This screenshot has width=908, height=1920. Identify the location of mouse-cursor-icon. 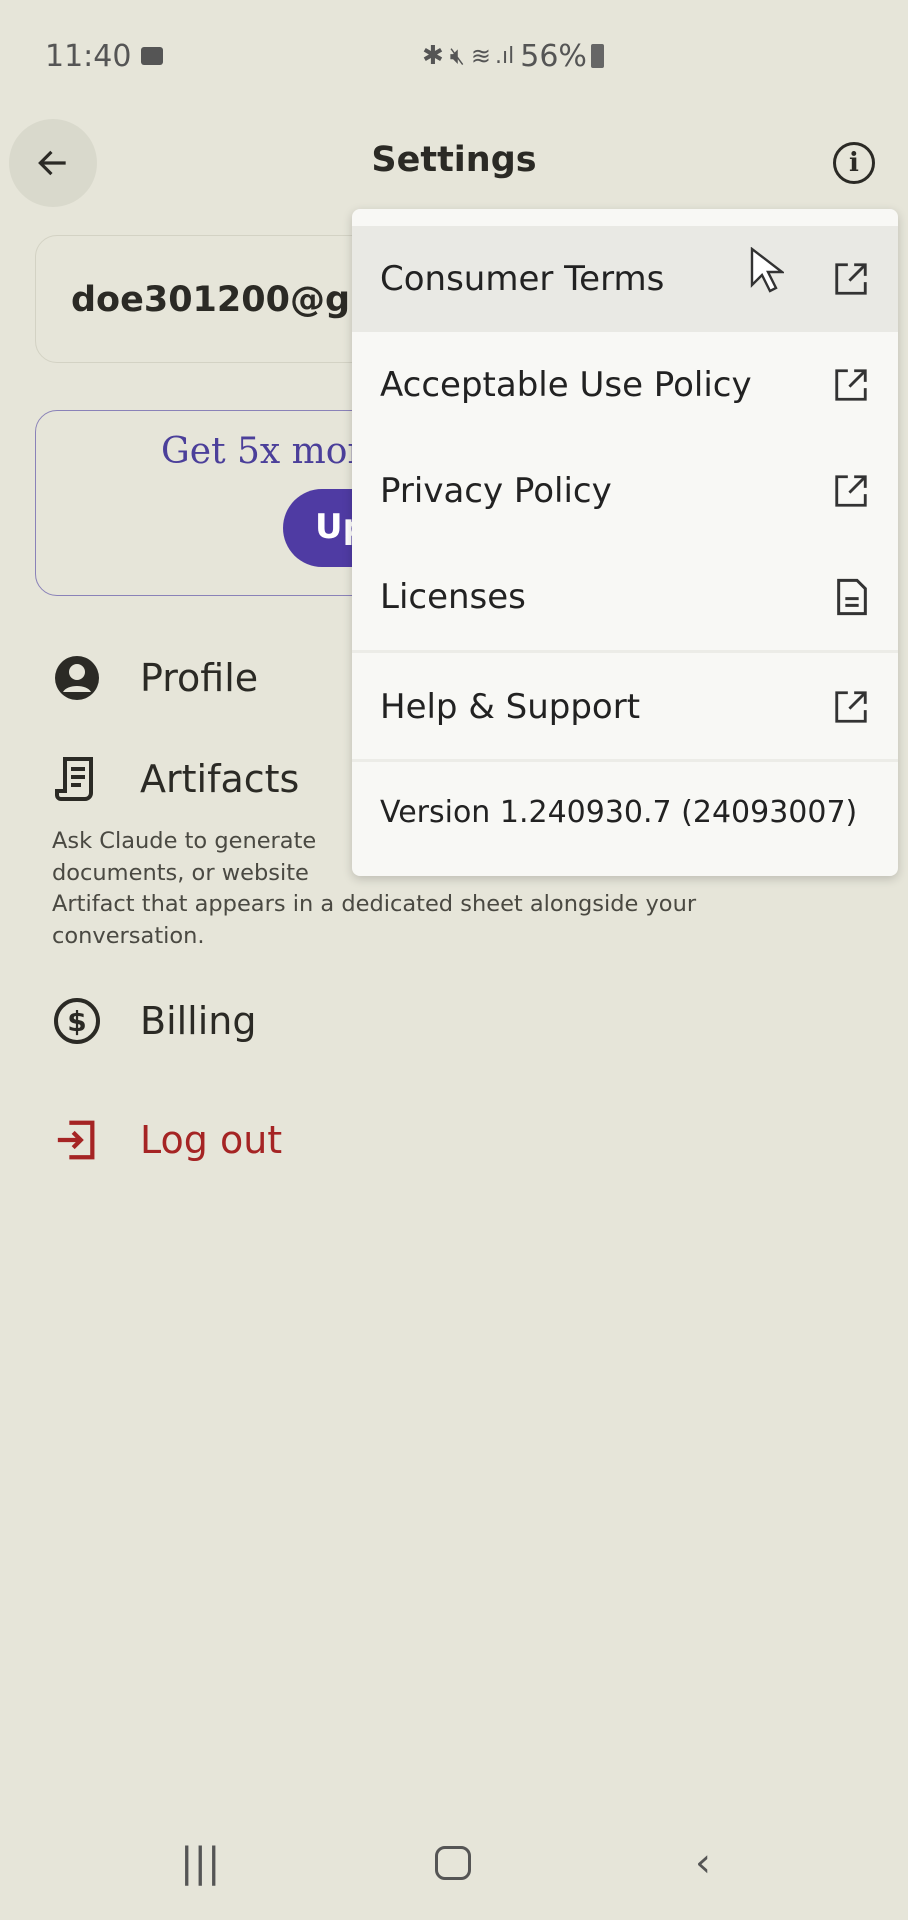
(767, 270).